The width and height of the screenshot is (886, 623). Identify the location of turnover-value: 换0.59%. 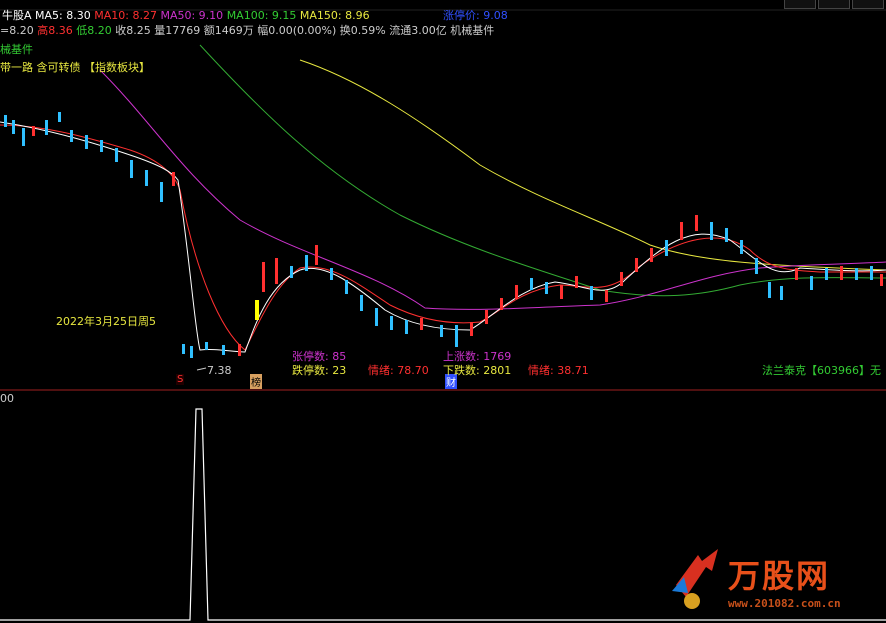
(362, 30).